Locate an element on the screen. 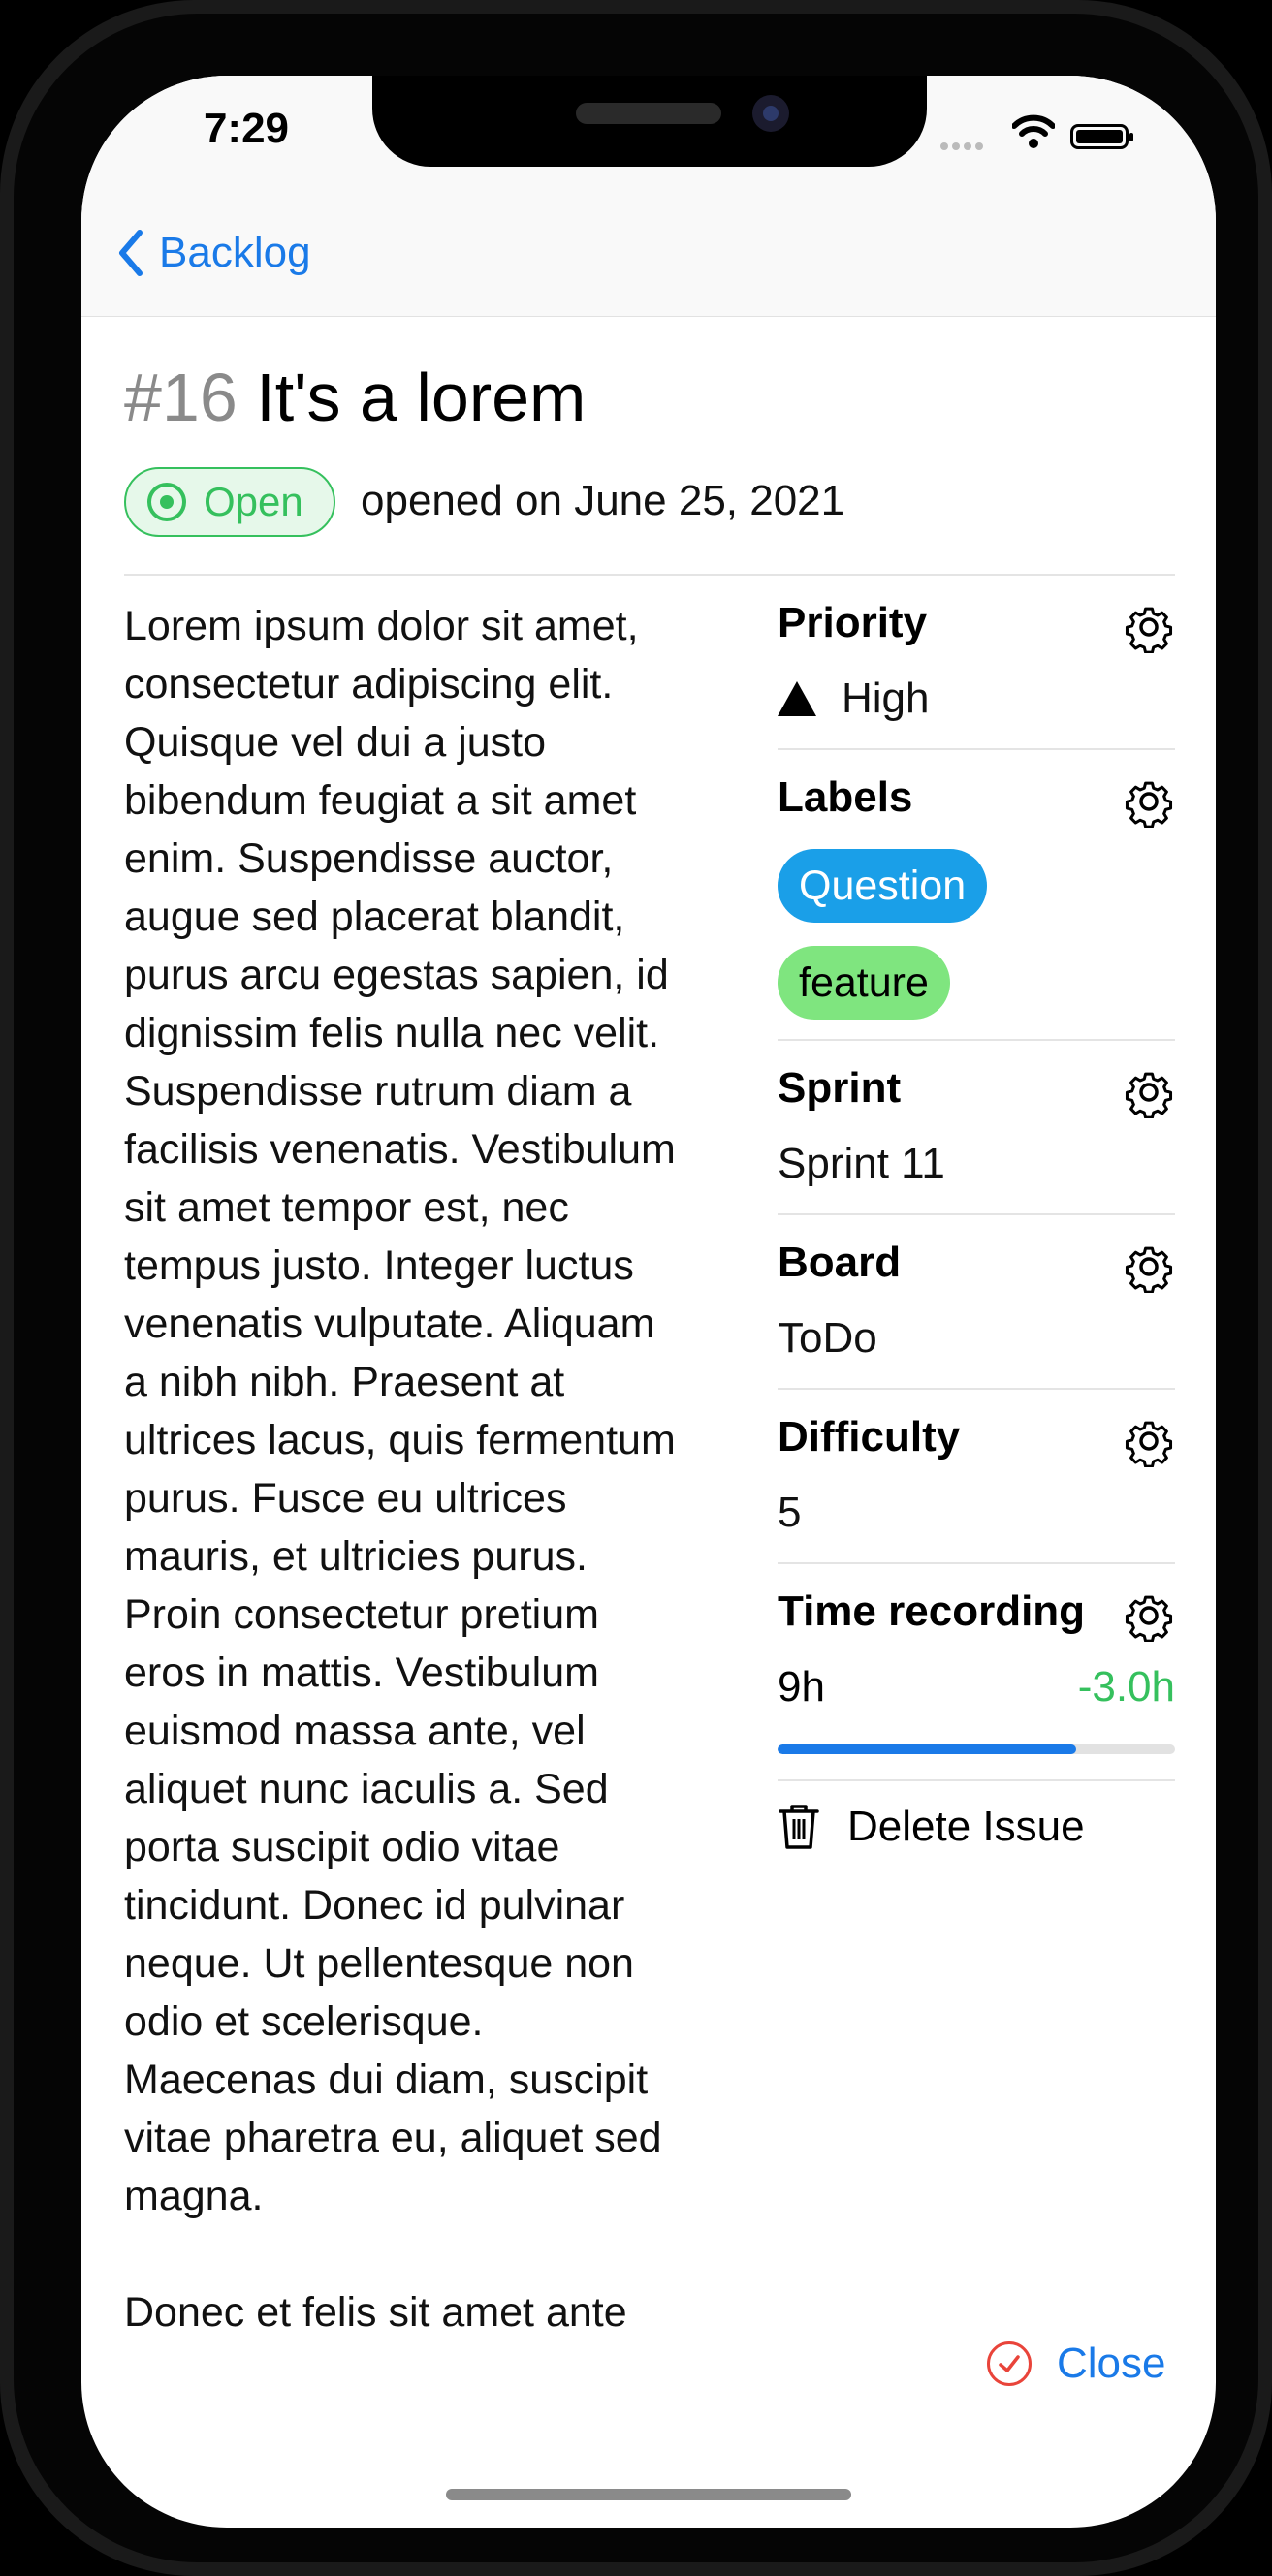 The height and width of the screenshot is (2576, 1272). trash-icon is located at coordinates (799, 1827).